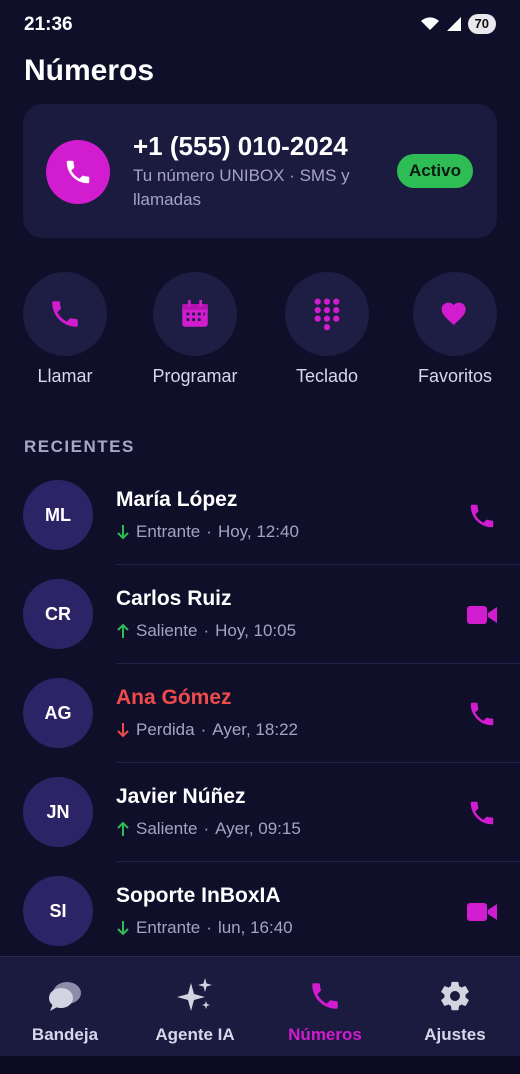  I want to click on battery-indicator: 70, so click(481, 24).